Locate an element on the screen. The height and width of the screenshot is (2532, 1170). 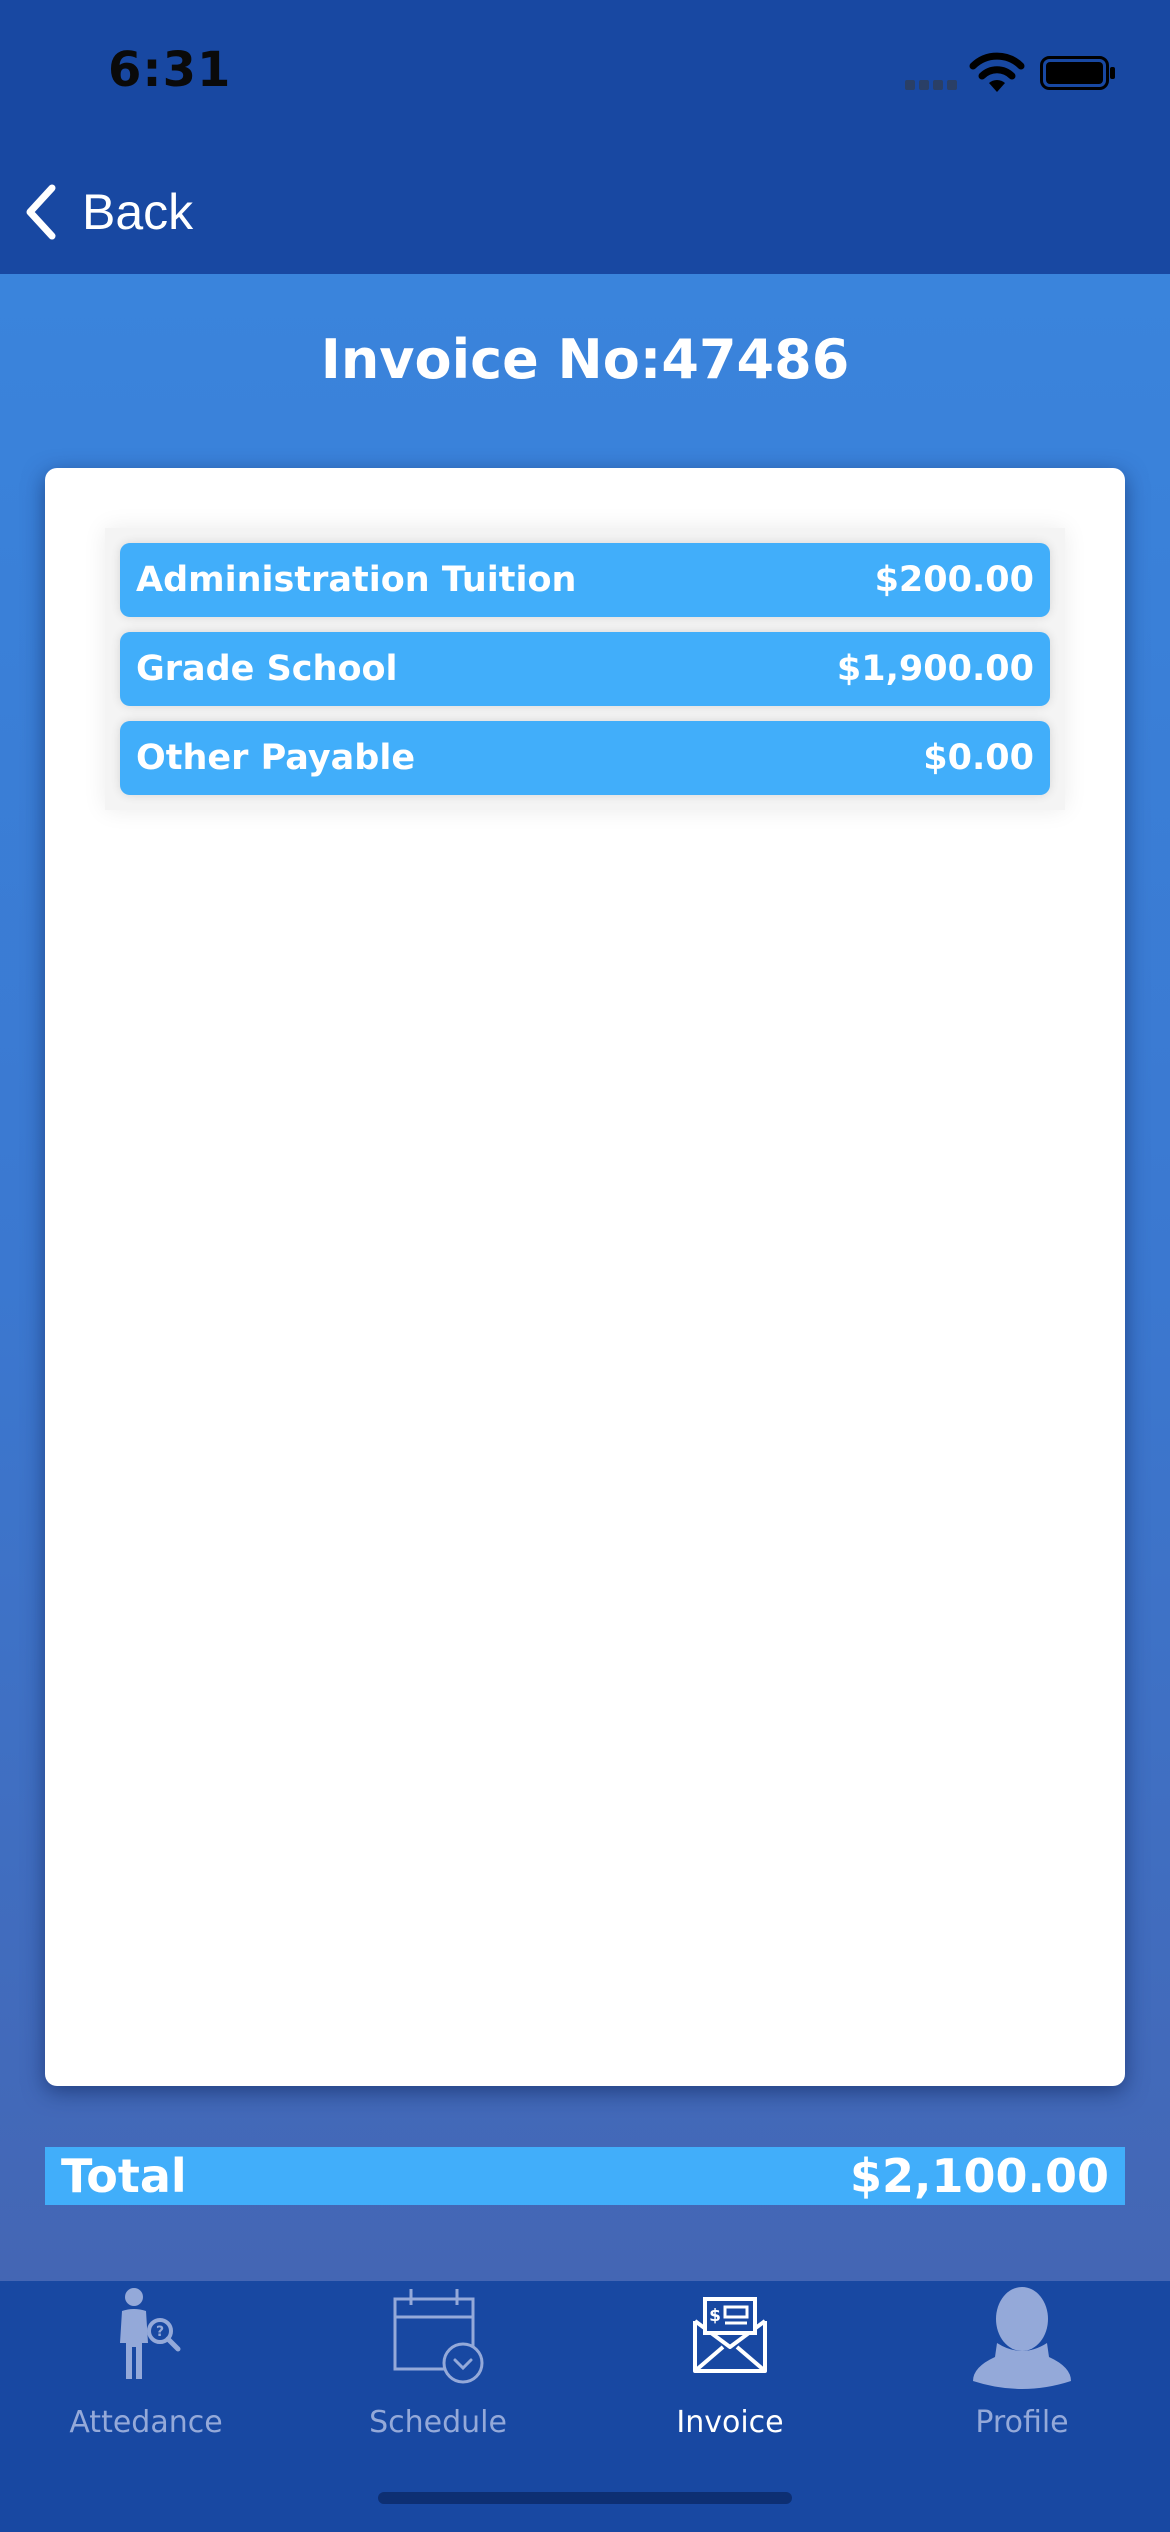
tab-invoice: $ Invoice is located at coordinates (730, 2366).